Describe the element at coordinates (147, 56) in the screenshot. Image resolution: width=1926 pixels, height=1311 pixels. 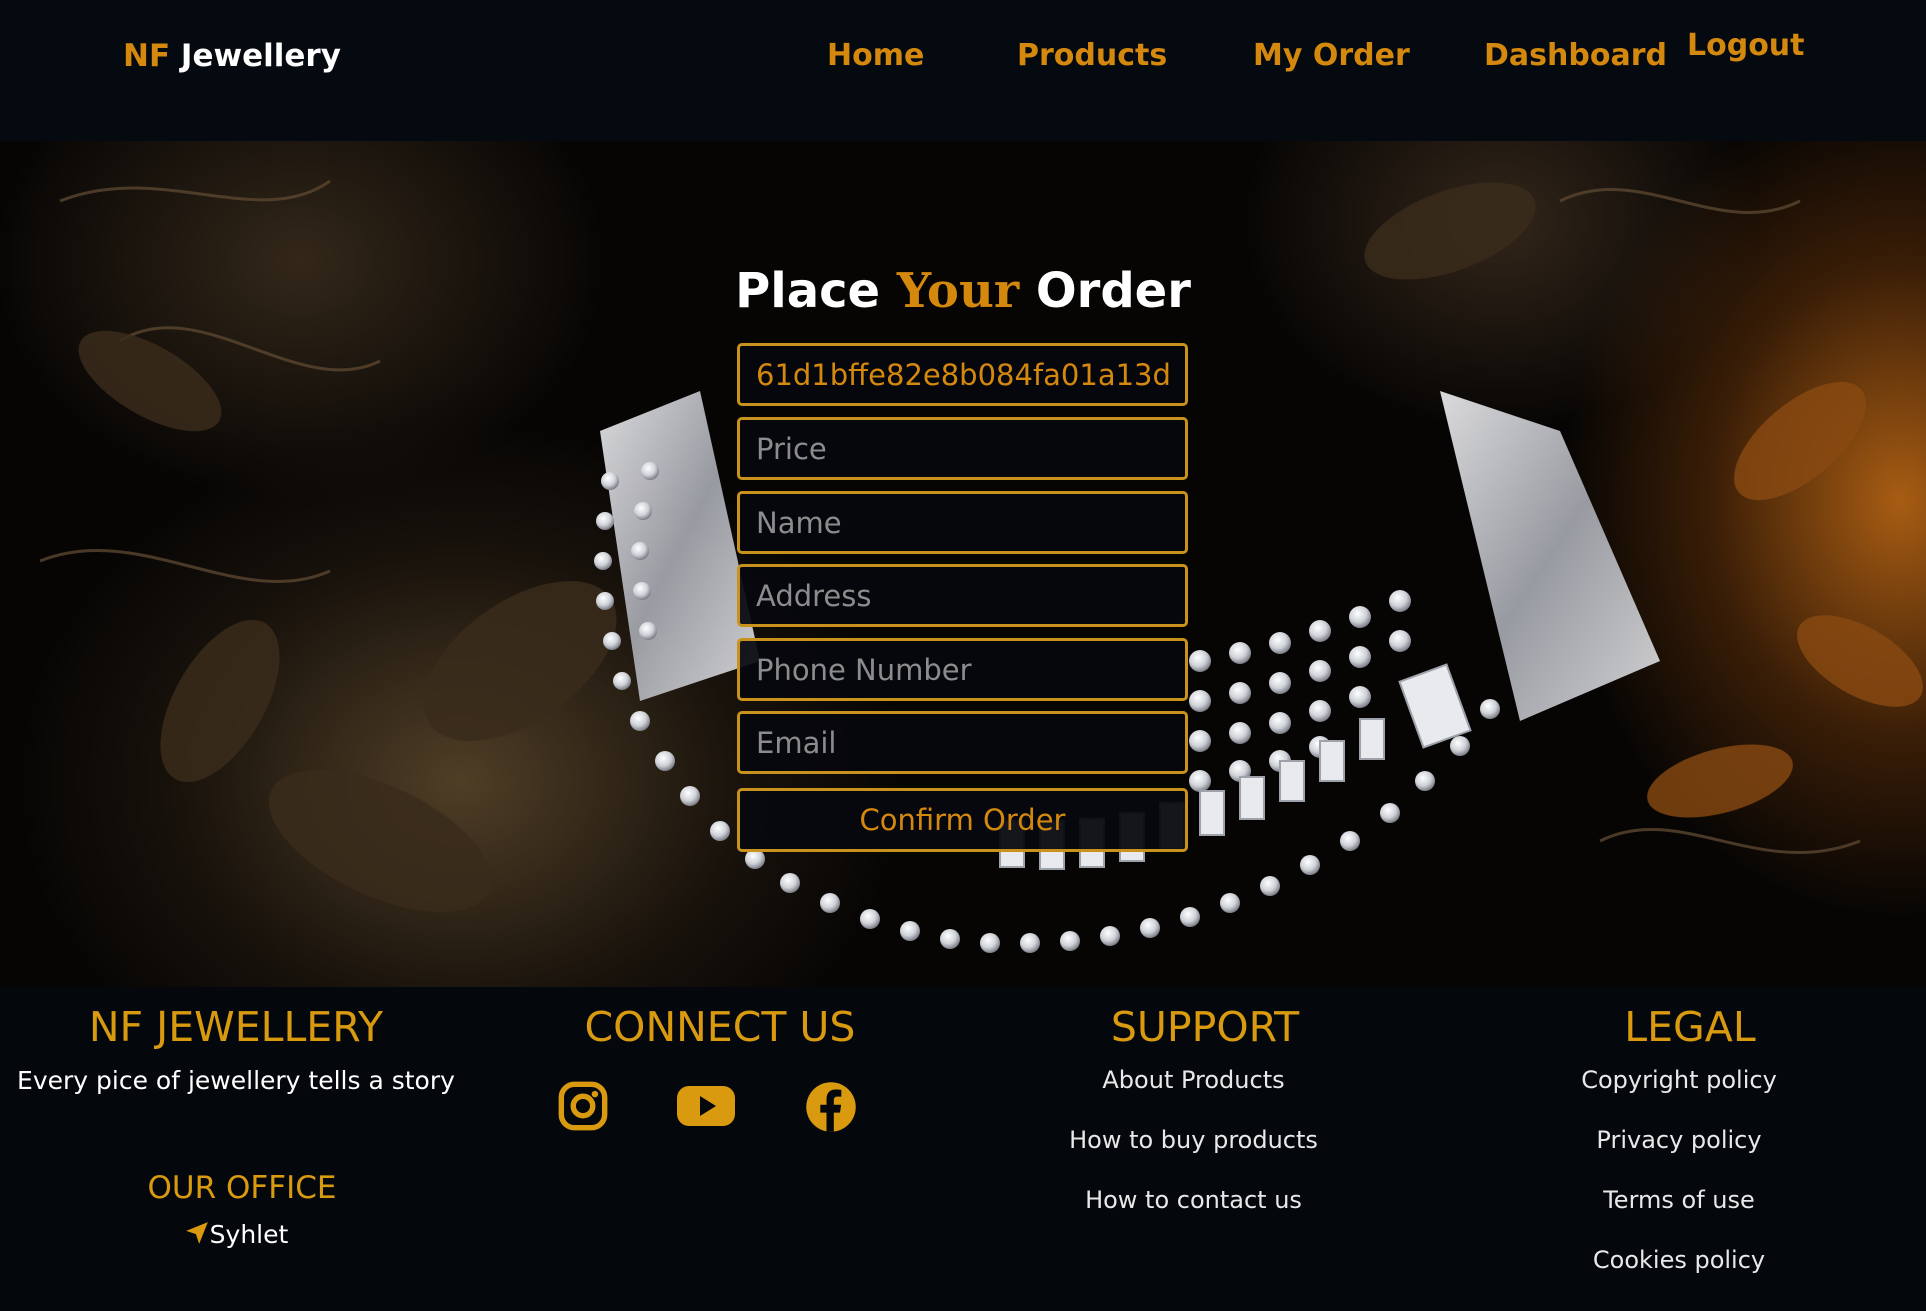
I see `brand-part-nf: NF` at that location.